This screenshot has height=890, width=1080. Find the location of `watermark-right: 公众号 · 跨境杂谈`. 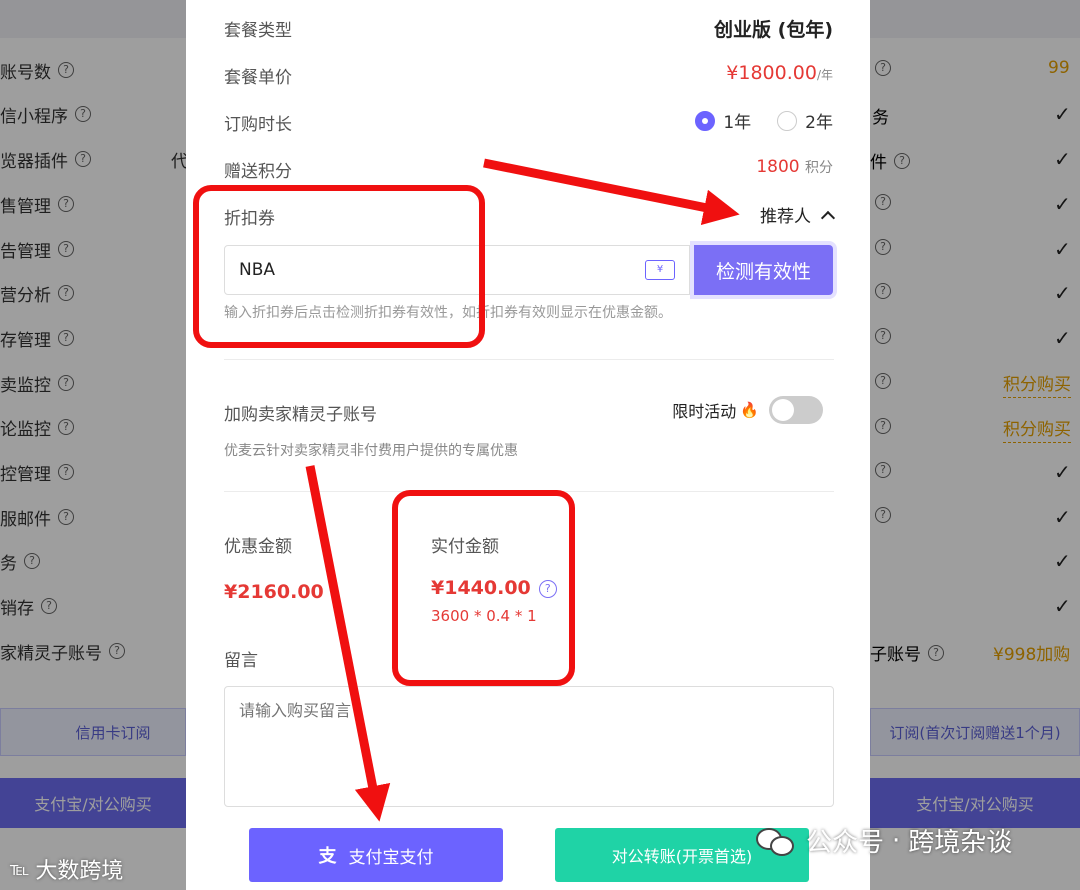

watermark-right: 公众号 · 跨境杂谈 is located at coordinates (884, 840).